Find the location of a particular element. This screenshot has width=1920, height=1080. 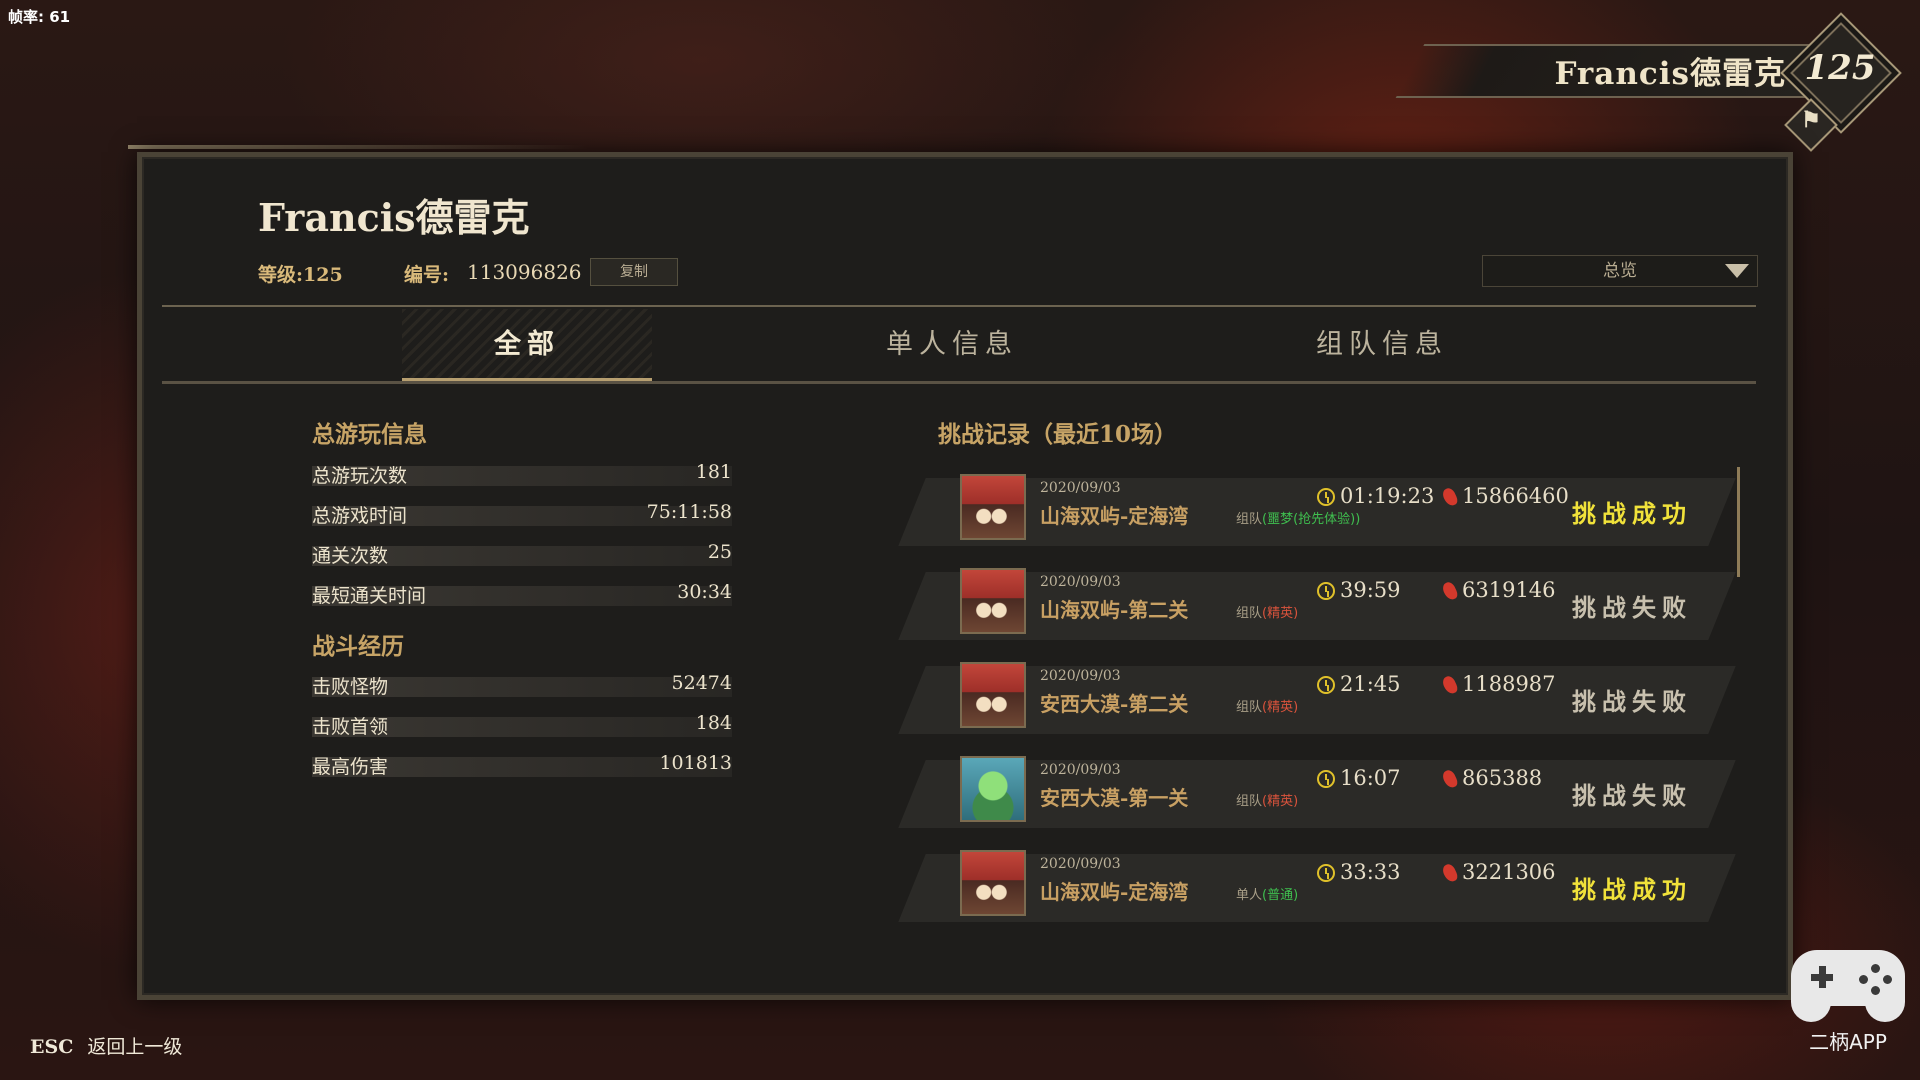

player-name: Francis德雷克 is located at coordinates (394, 217).